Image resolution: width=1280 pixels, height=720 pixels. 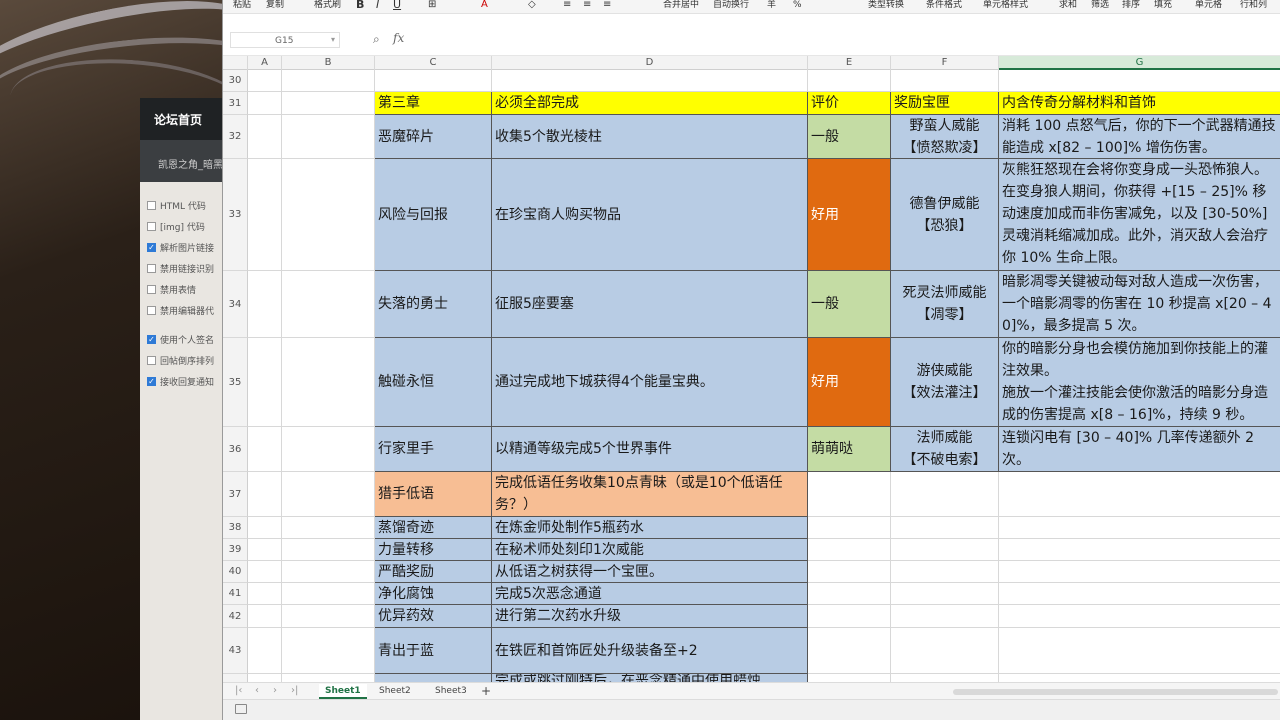 I want to click on row-header: 33, so click(x=235, y=215).